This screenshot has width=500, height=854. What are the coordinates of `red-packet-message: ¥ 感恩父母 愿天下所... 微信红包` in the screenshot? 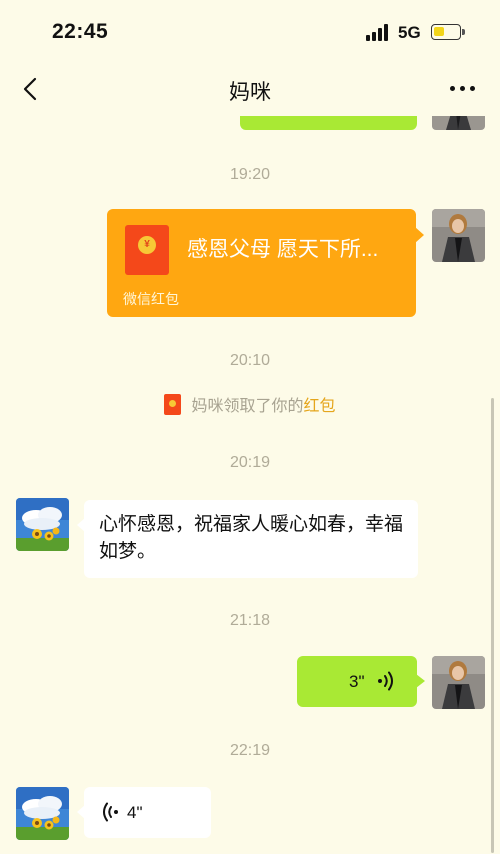 It's located at (265, 263).